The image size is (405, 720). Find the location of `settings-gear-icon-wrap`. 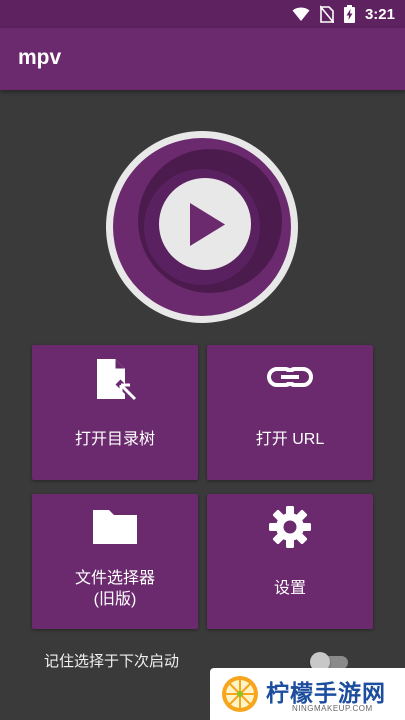

settings-gear-icon-wrap is located at coordinates (290, 527).